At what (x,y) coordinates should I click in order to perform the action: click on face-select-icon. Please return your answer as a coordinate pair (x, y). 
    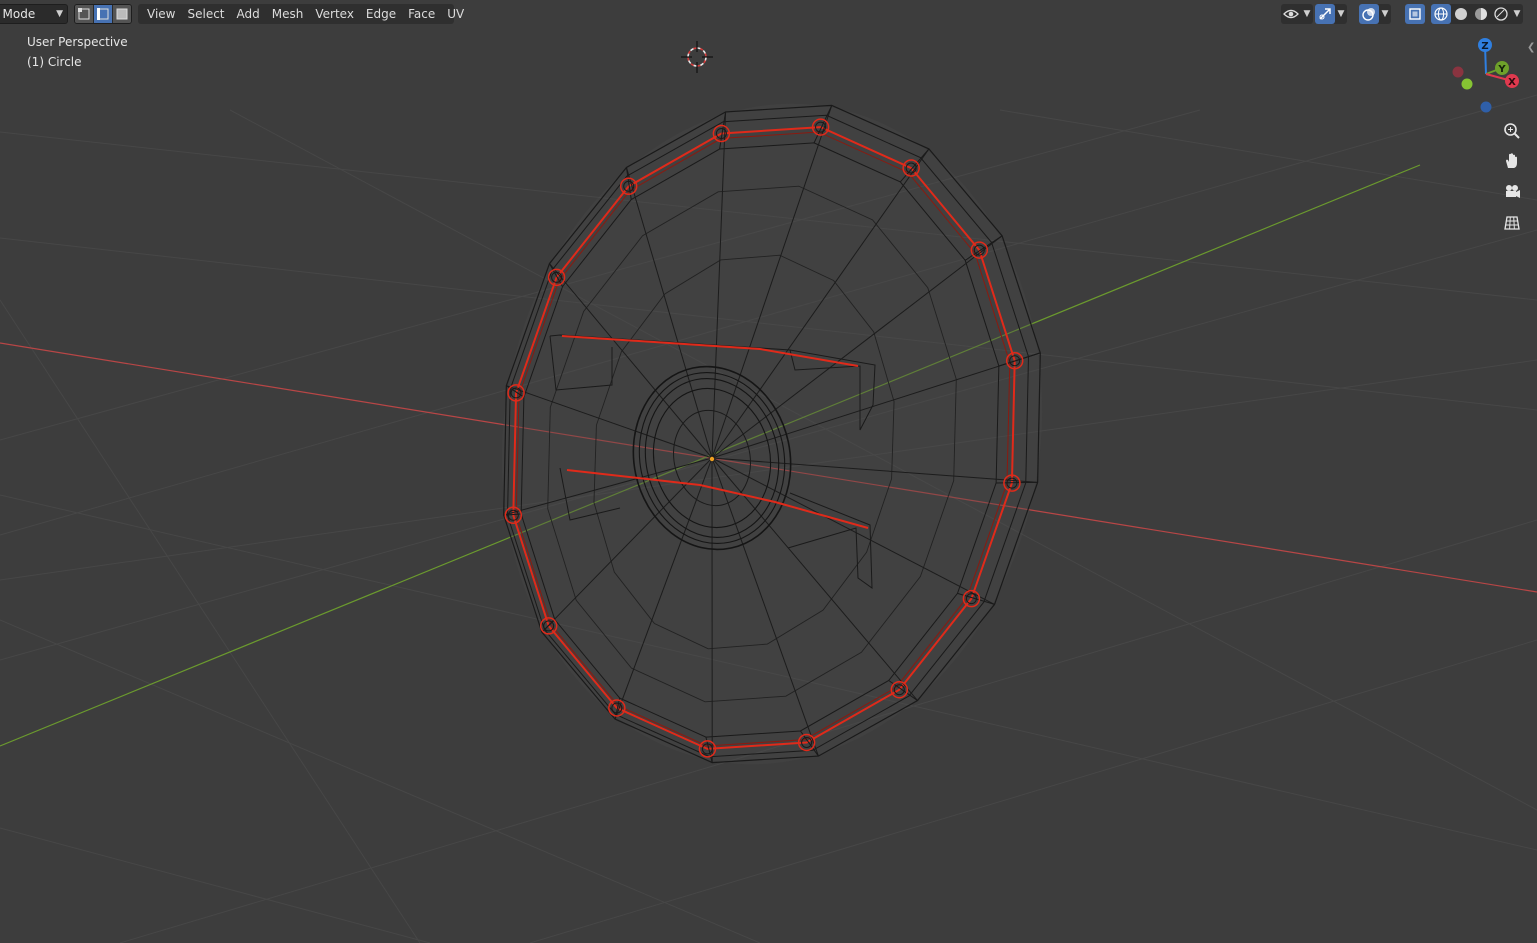
    Looking at the image, I should click on (122, 14).